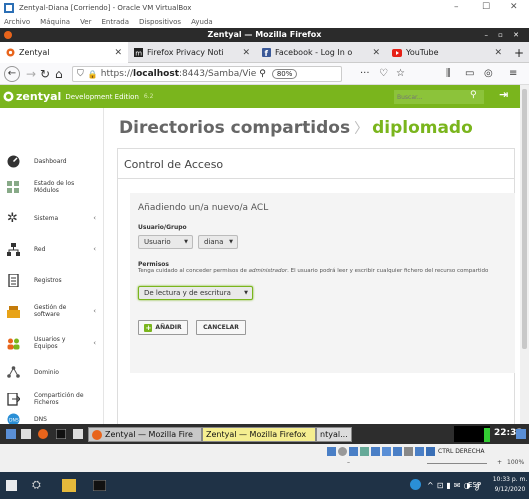 Image resolution: width=529 pixels, height=499 pixels. Describe the element at coordinates (234, 128) in the screenshot. I see `breadcrumb-parent: Directorios compartidos` at that location.